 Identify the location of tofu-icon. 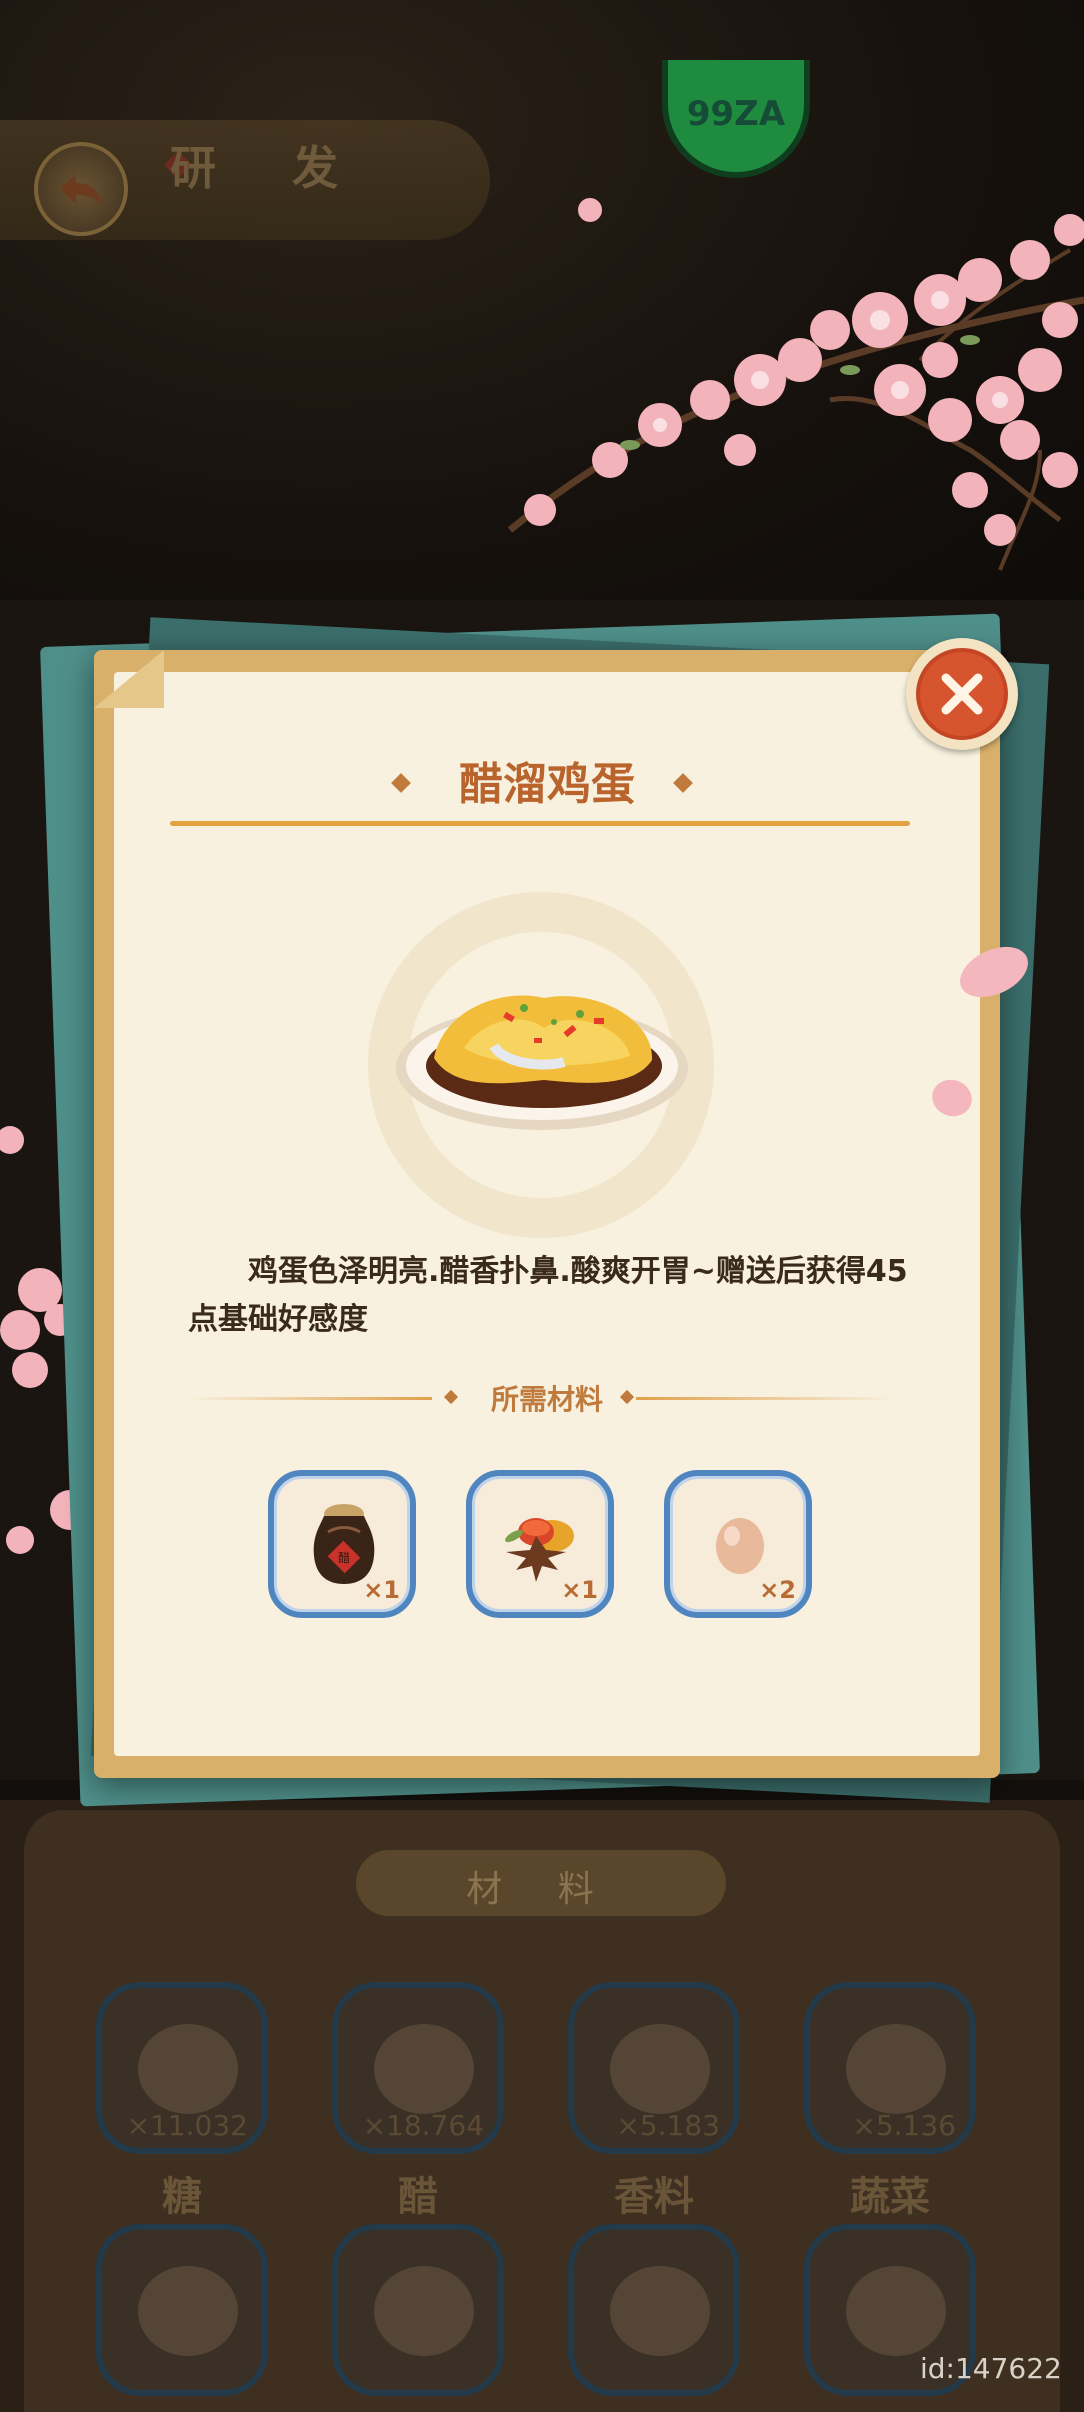
(188, 2311).